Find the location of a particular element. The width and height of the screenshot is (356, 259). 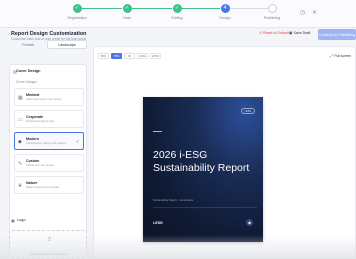

step-pending-dot is located at coordinates (272, 8).